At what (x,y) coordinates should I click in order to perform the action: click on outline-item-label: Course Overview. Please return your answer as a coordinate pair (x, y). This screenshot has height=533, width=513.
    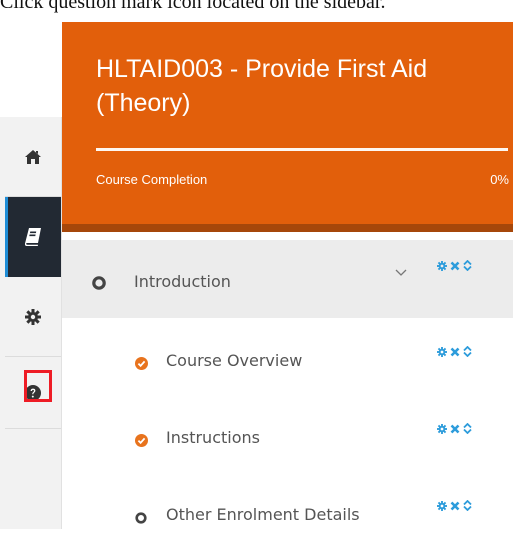
    Looking at the image, I should click on (234, 360).